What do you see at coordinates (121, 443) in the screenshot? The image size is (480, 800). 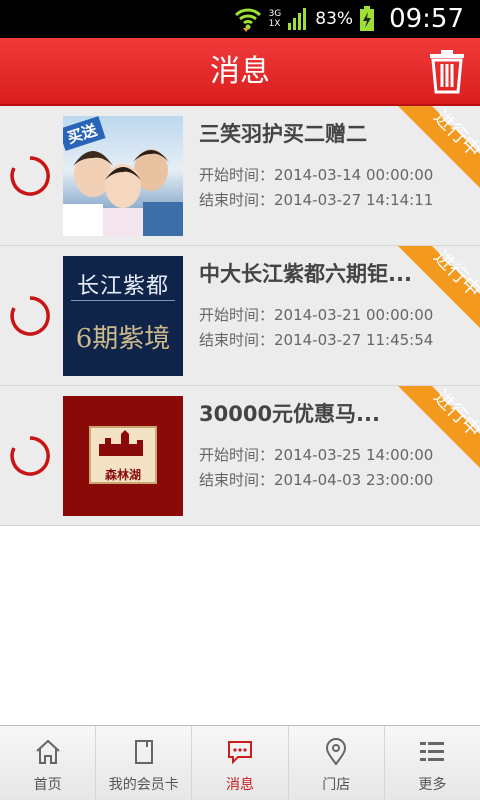 I see `castle-logo-icon` at bounding box center [121, 443].